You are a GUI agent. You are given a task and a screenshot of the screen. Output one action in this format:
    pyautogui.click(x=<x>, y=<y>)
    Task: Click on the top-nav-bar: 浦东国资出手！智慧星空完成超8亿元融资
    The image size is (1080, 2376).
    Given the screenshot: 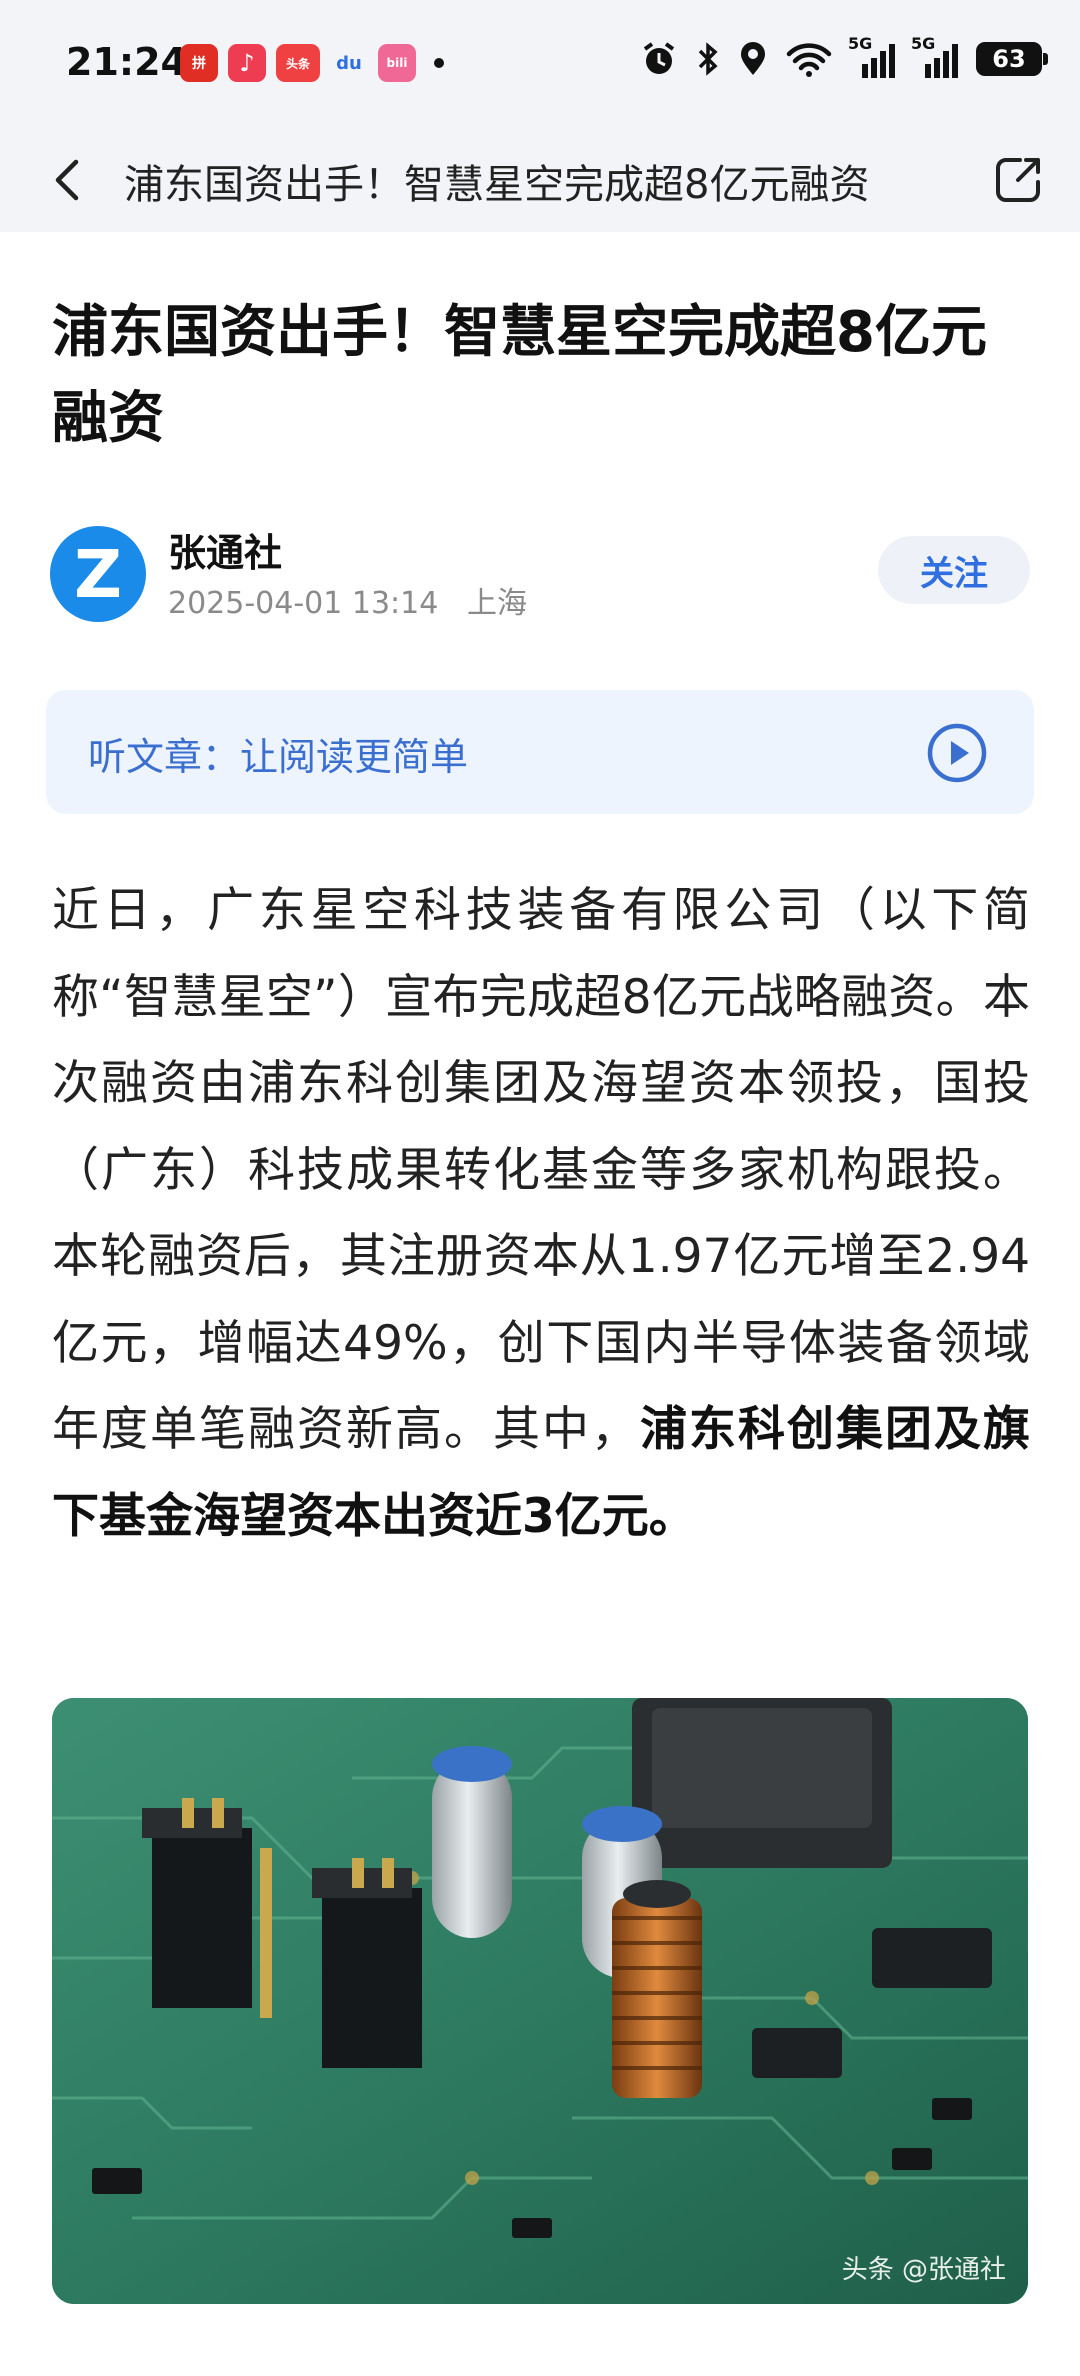 What is the action you would take?
    pyautogui.click(x=540, y=180)
    